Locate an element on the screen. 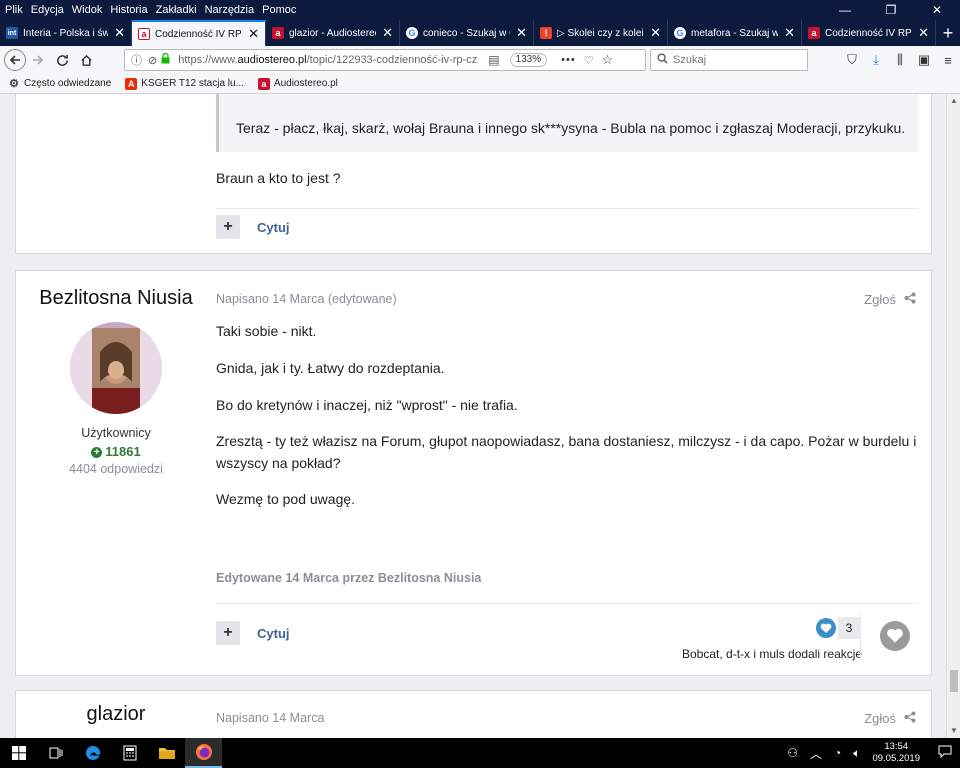 This screenshot has height=768, width=960. bookmark-czesto-odwiedzane: ⚙ Często odwiedzane is located at coordinates (59, 84).